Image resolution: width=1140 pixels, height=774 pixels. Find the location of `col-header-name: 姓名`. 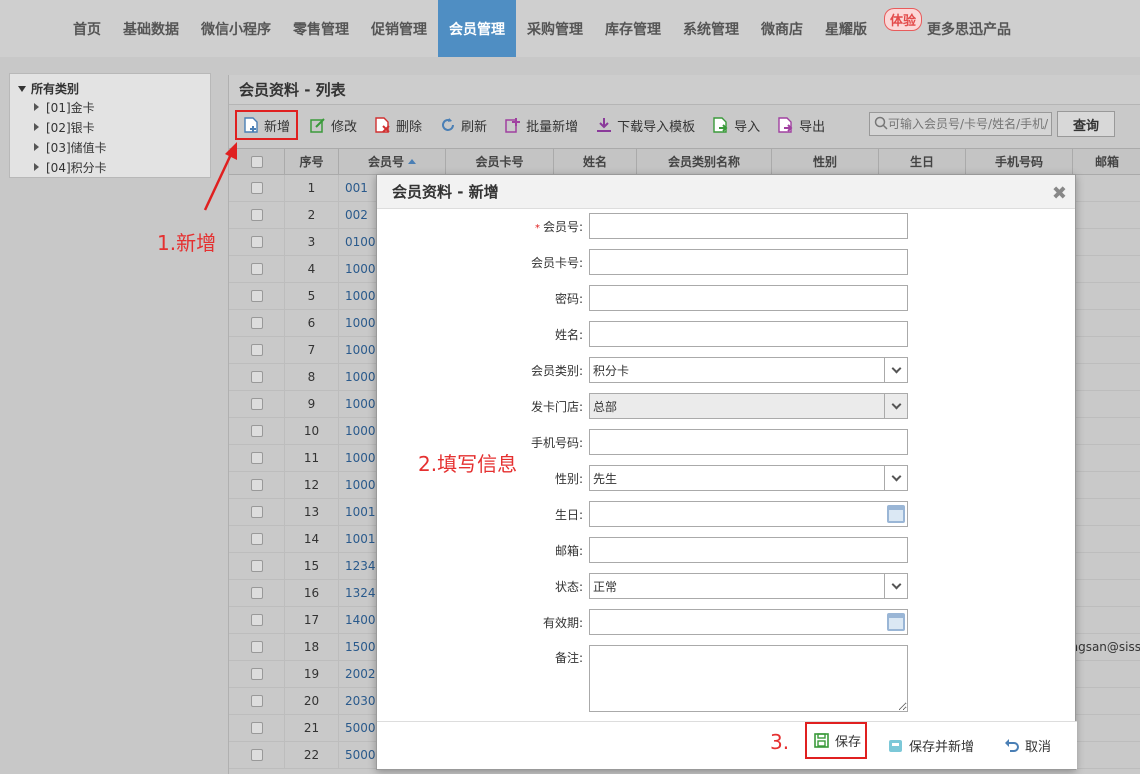

col-header-name: 姓名 is located at coordinates (595, 161).